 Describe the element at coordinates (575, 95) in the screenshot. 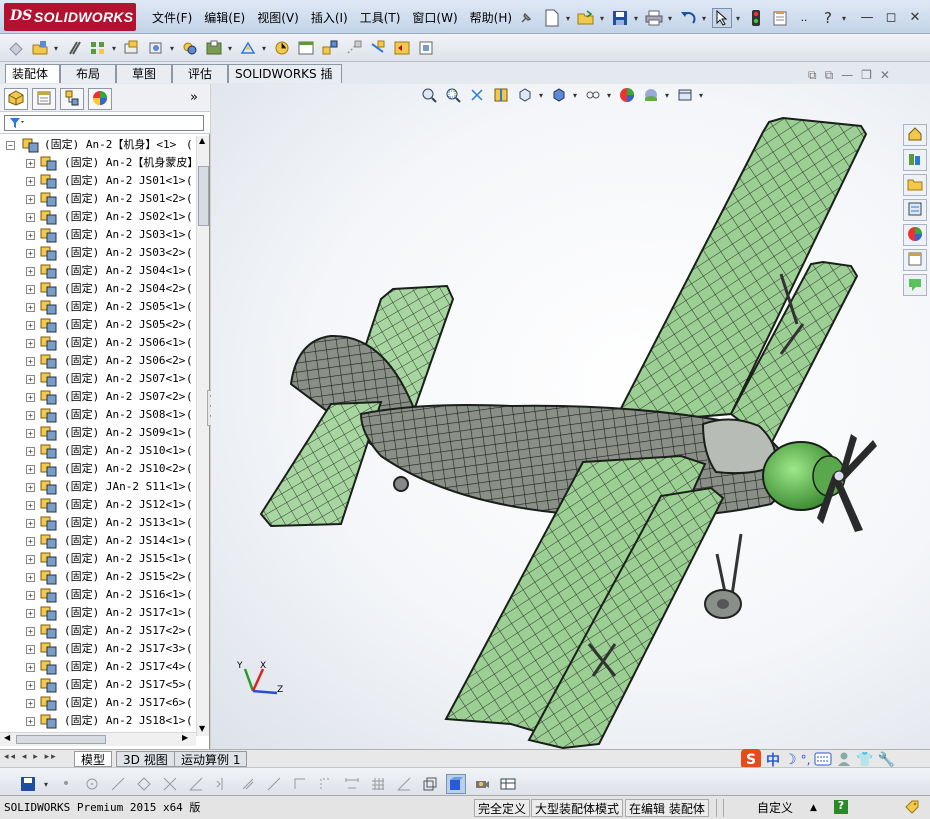

I see `display-style-dropdown-icon: ▾` at that location.